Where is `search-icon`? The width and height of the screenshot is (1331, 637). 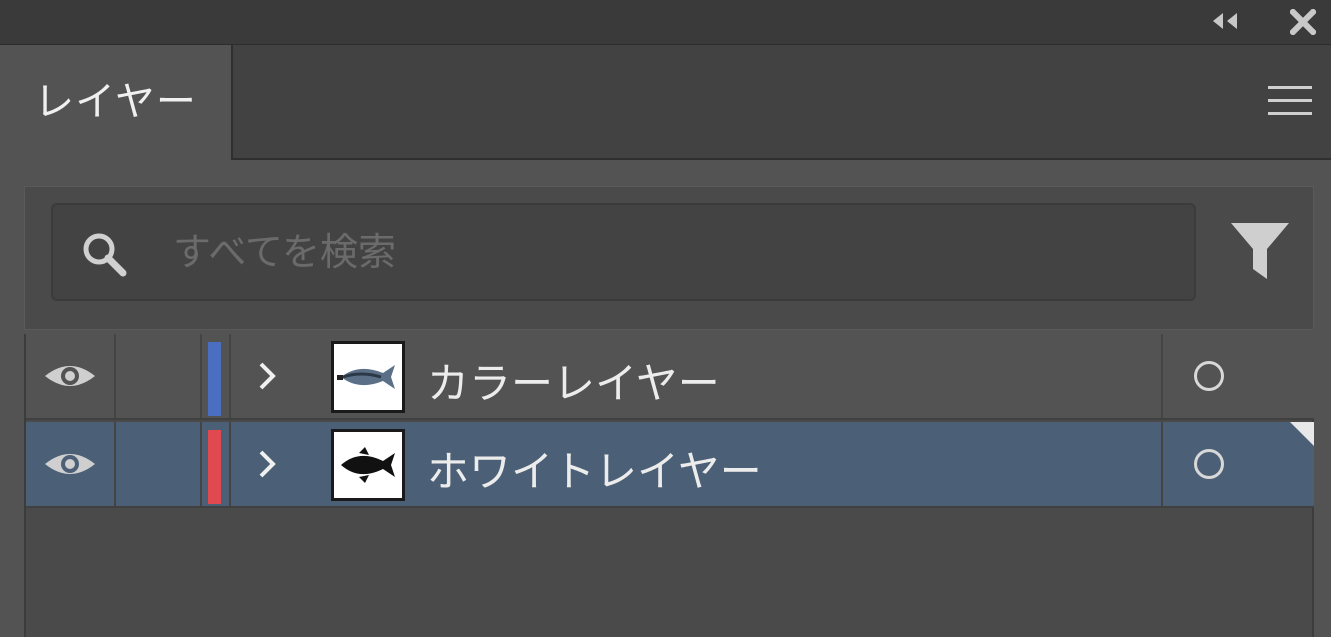
search-icon is located at coordinates (105, 255).